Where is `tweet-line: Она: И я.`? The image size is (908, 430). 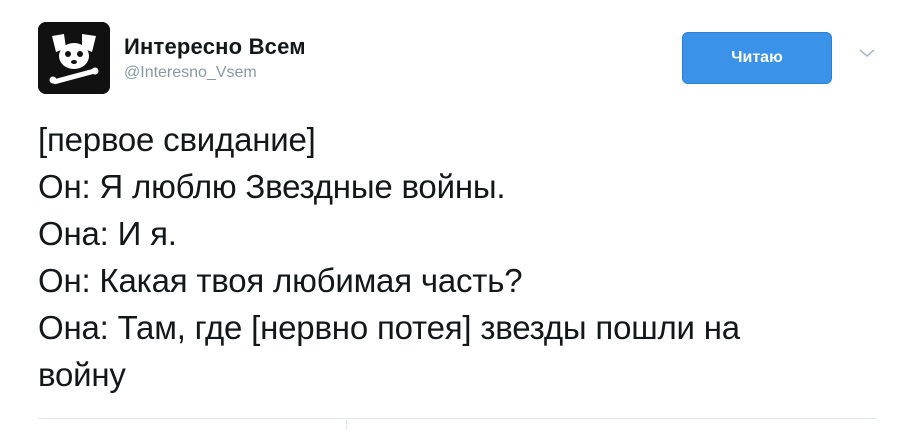
tweet-line: Она: И я. is located at coordinates (107, 233).